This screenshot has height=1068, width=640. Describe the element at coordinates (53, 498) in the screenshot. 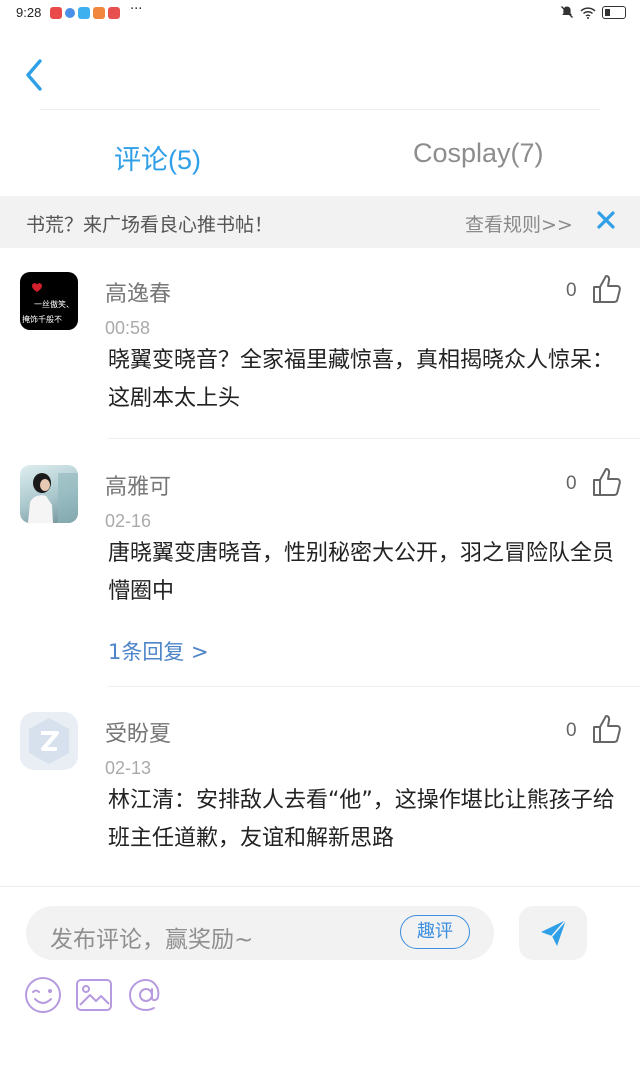

I see `person-photo` at that location.